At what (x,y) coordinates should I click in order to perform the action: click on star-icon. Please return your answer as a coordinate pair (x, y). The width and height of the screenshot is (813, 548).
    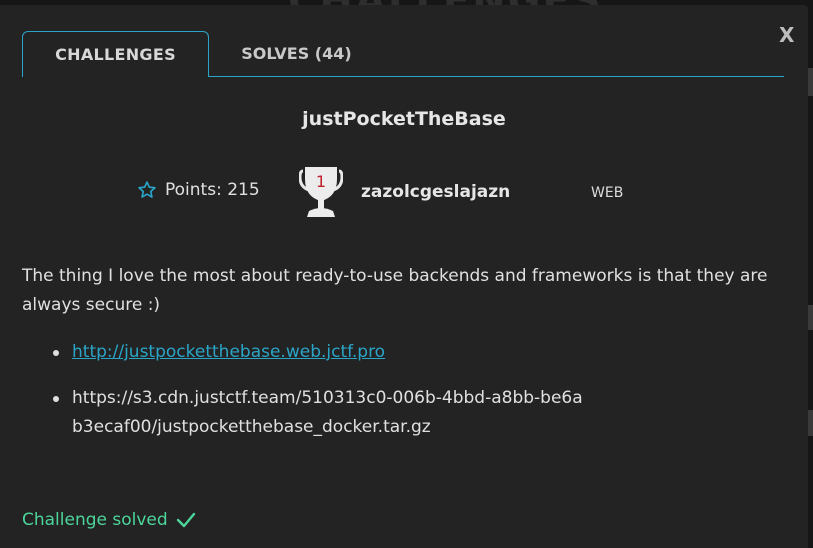
    Looking at the image, I should click on (147, 189).